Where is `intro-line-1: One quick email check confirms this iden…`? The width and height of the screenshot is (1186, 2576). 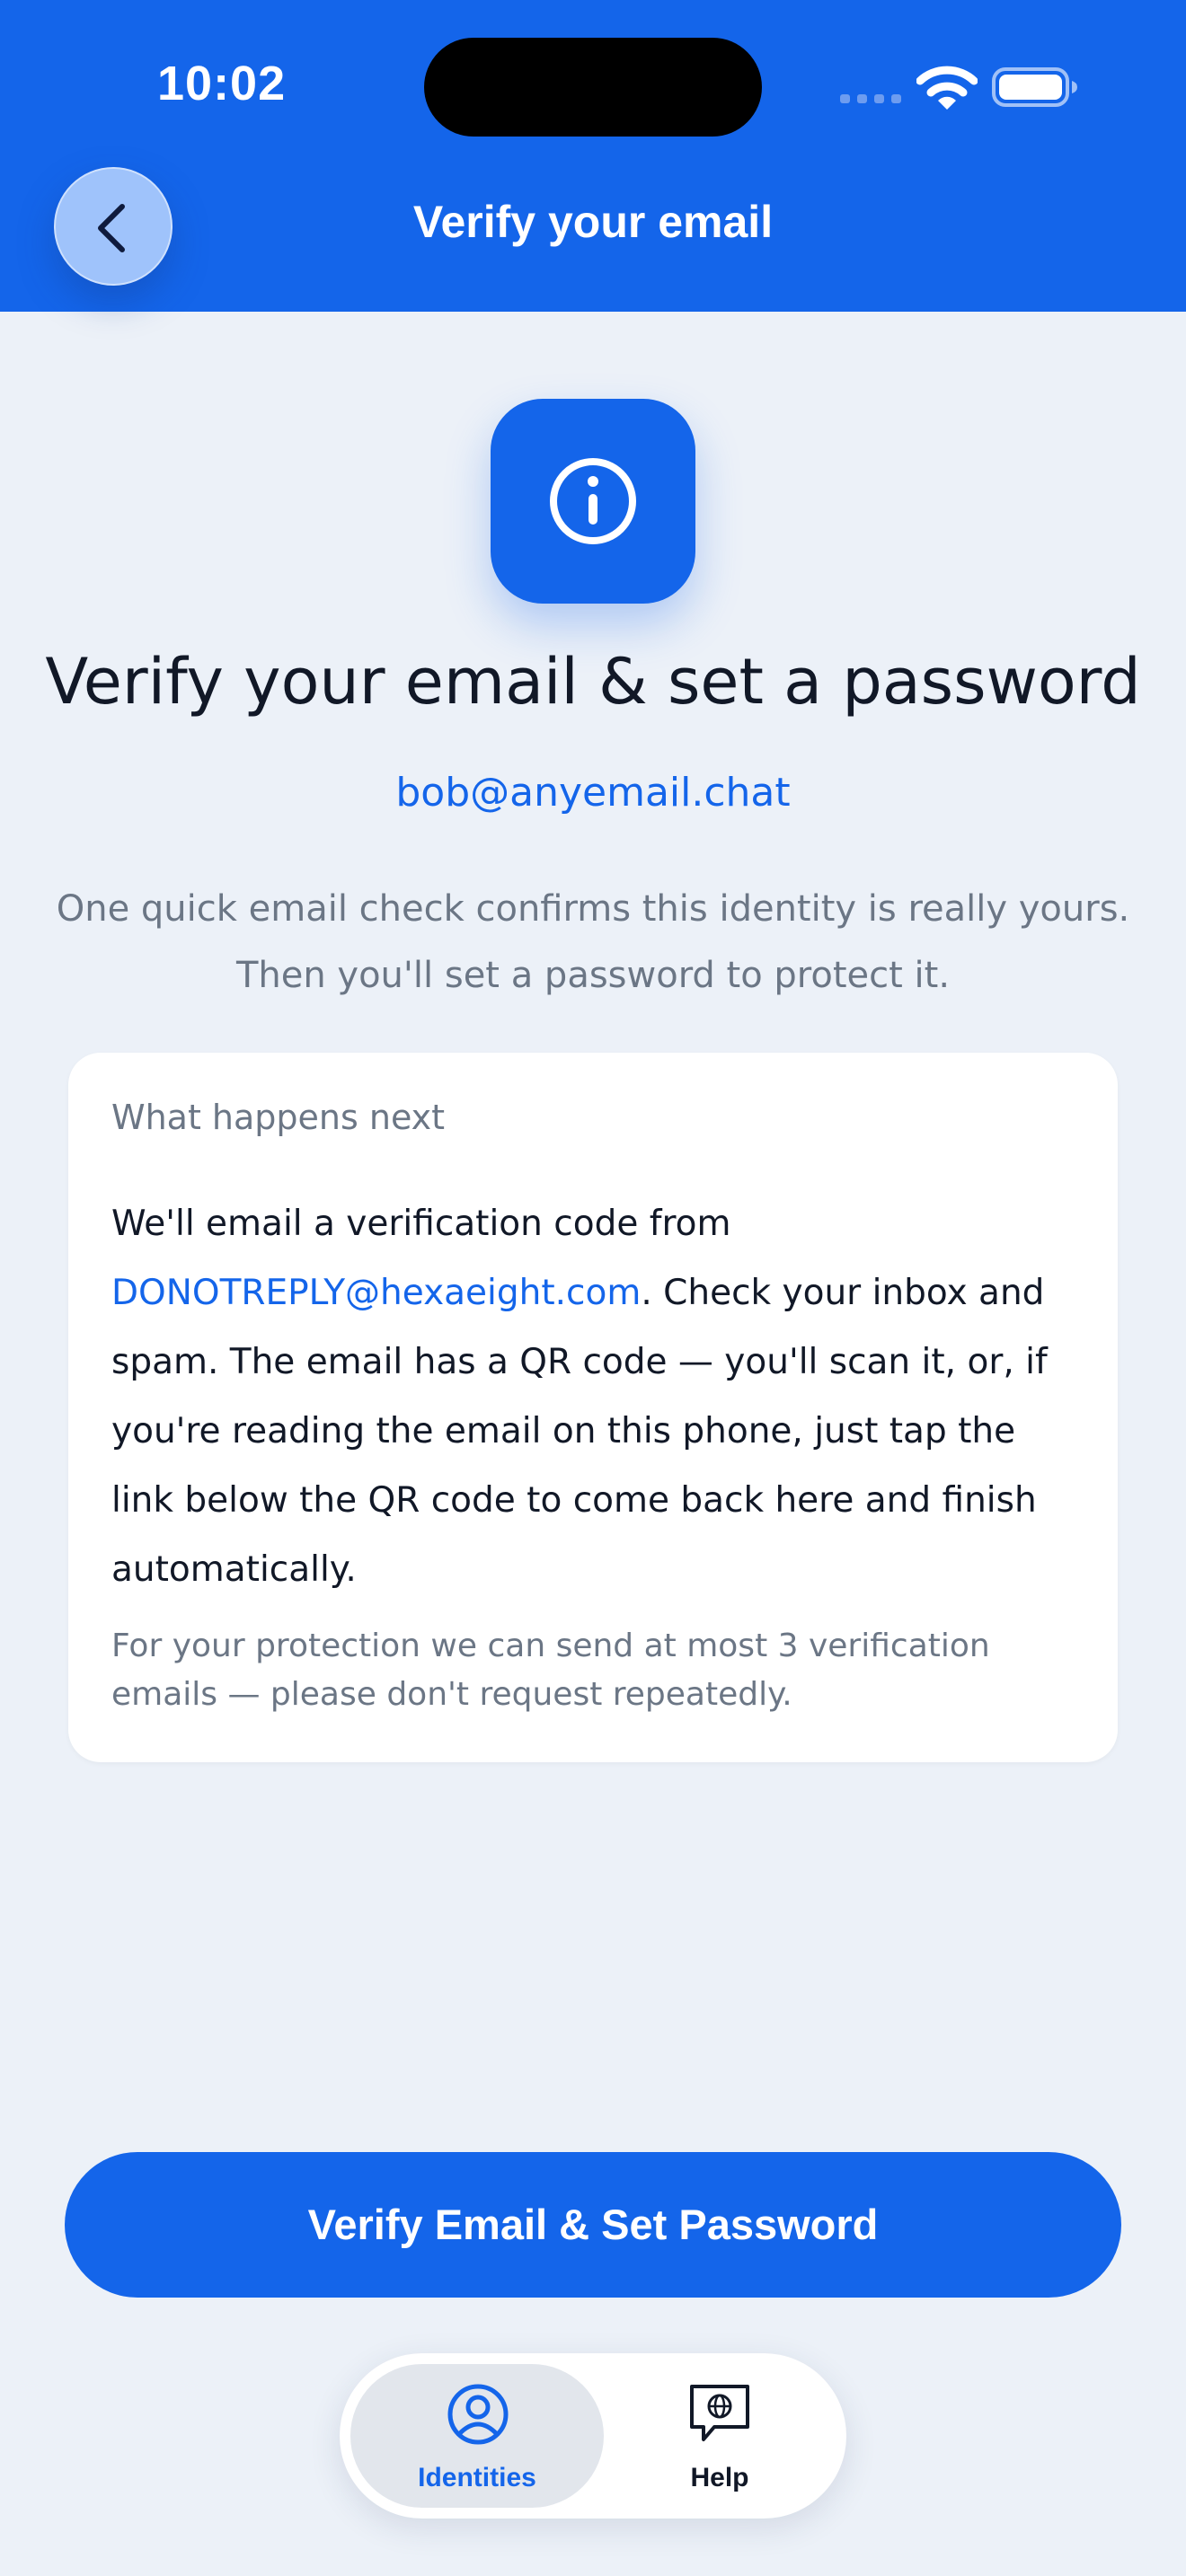
intro-line-1: One quick email check confirms this iden… is located at coordinates (593, 909).